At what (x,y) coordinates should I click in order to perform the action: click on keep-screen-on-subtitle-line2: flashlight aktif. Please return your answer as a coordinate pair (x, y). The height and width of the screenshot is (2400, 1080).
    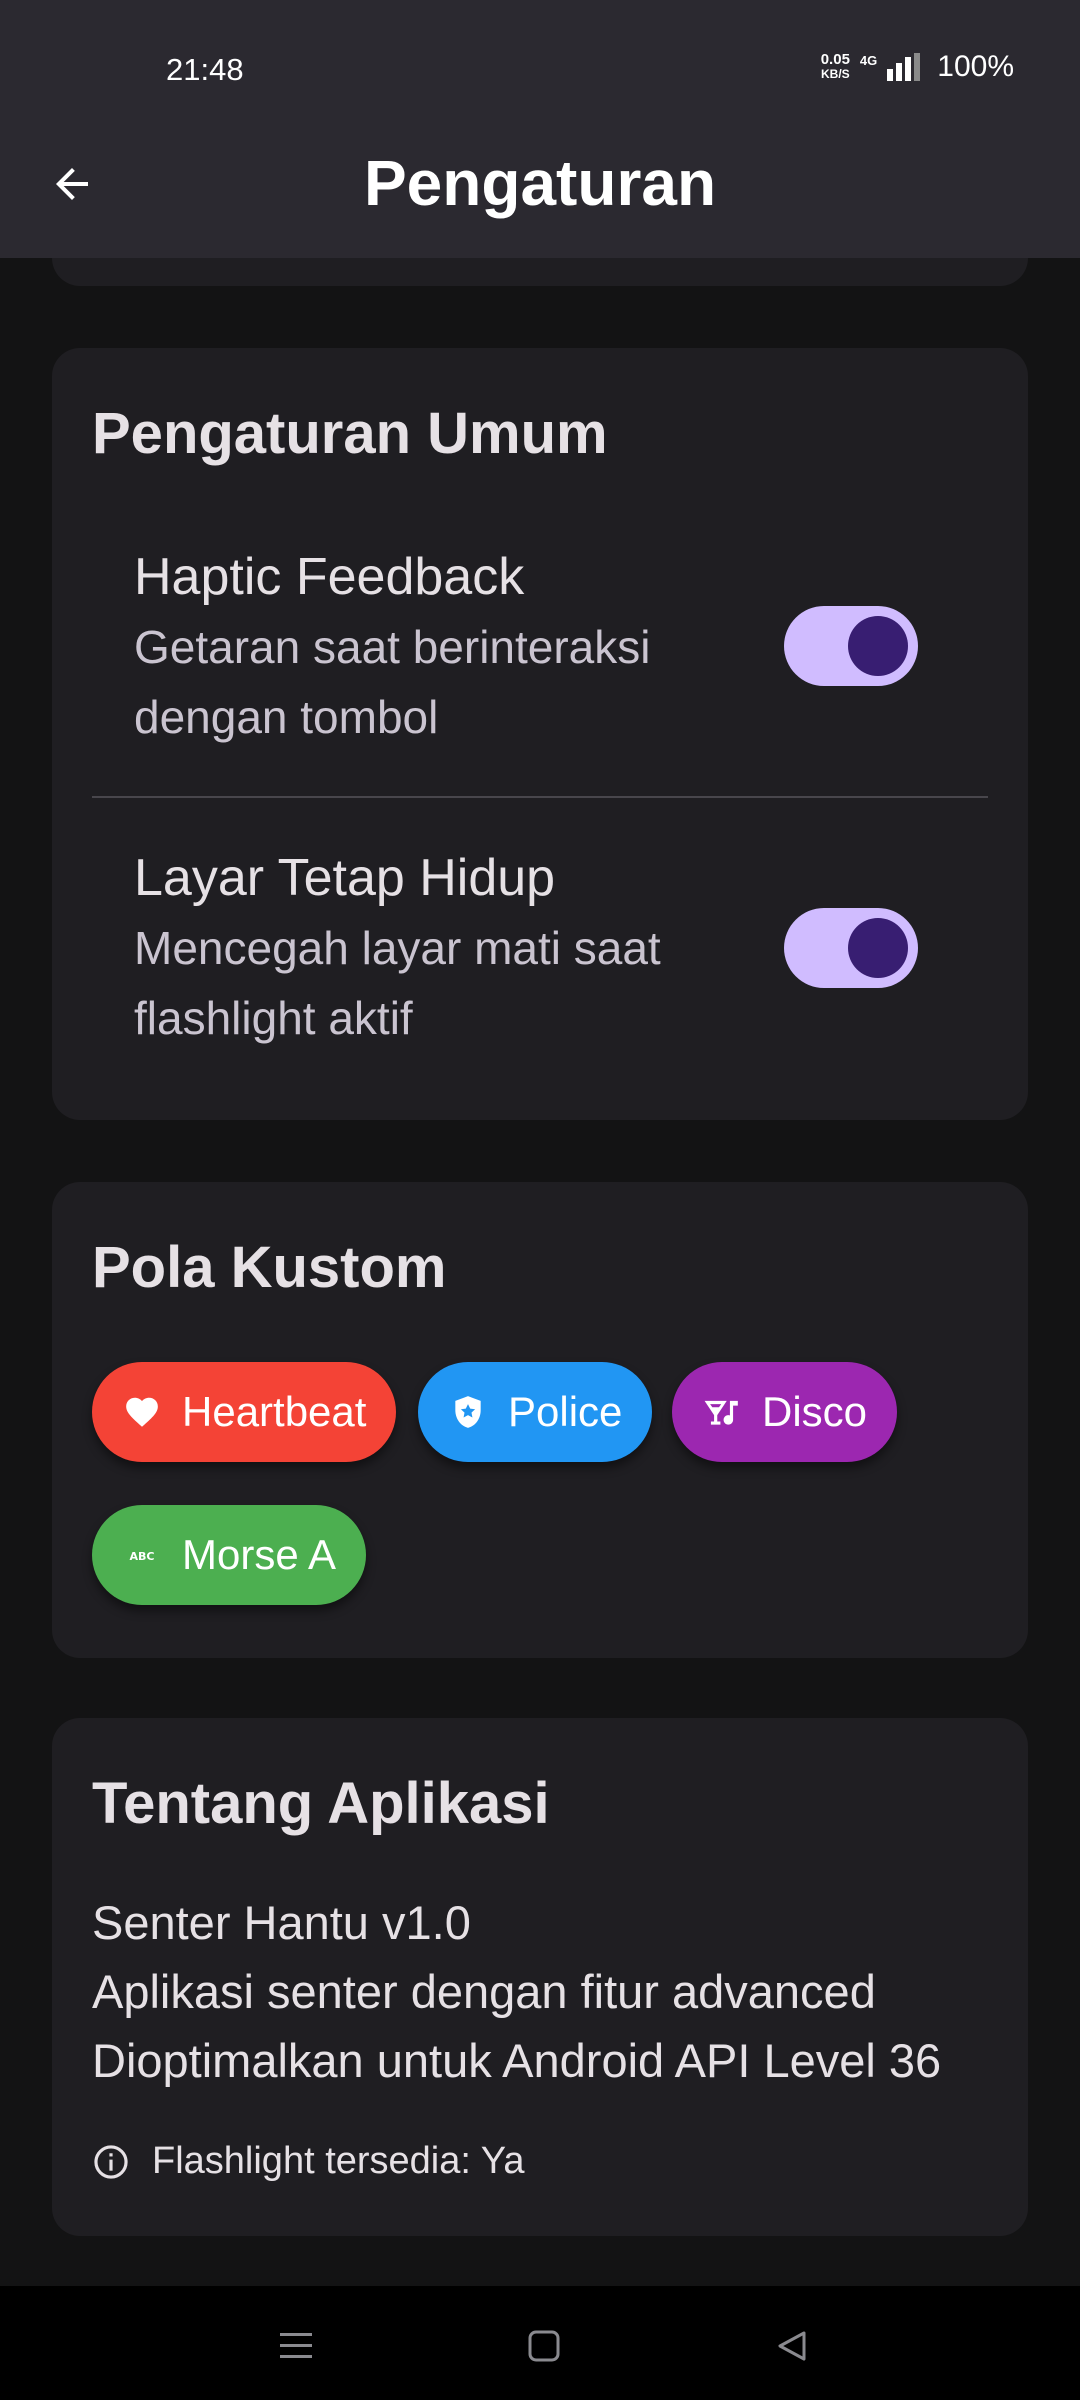
    Looking at the image, I should click on (273, 1018).